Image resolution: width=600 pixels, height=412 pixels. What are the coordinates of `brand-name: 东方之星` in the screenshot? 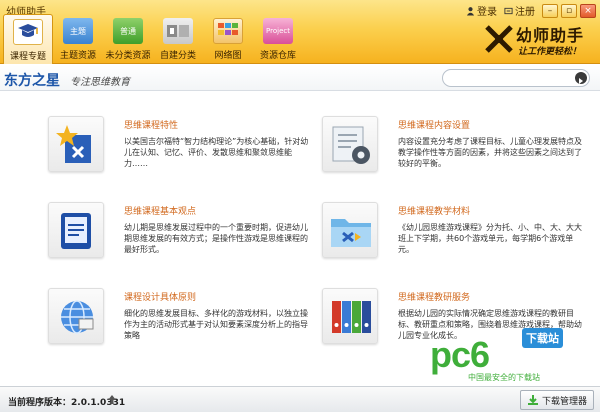 It's located at (32, 81).